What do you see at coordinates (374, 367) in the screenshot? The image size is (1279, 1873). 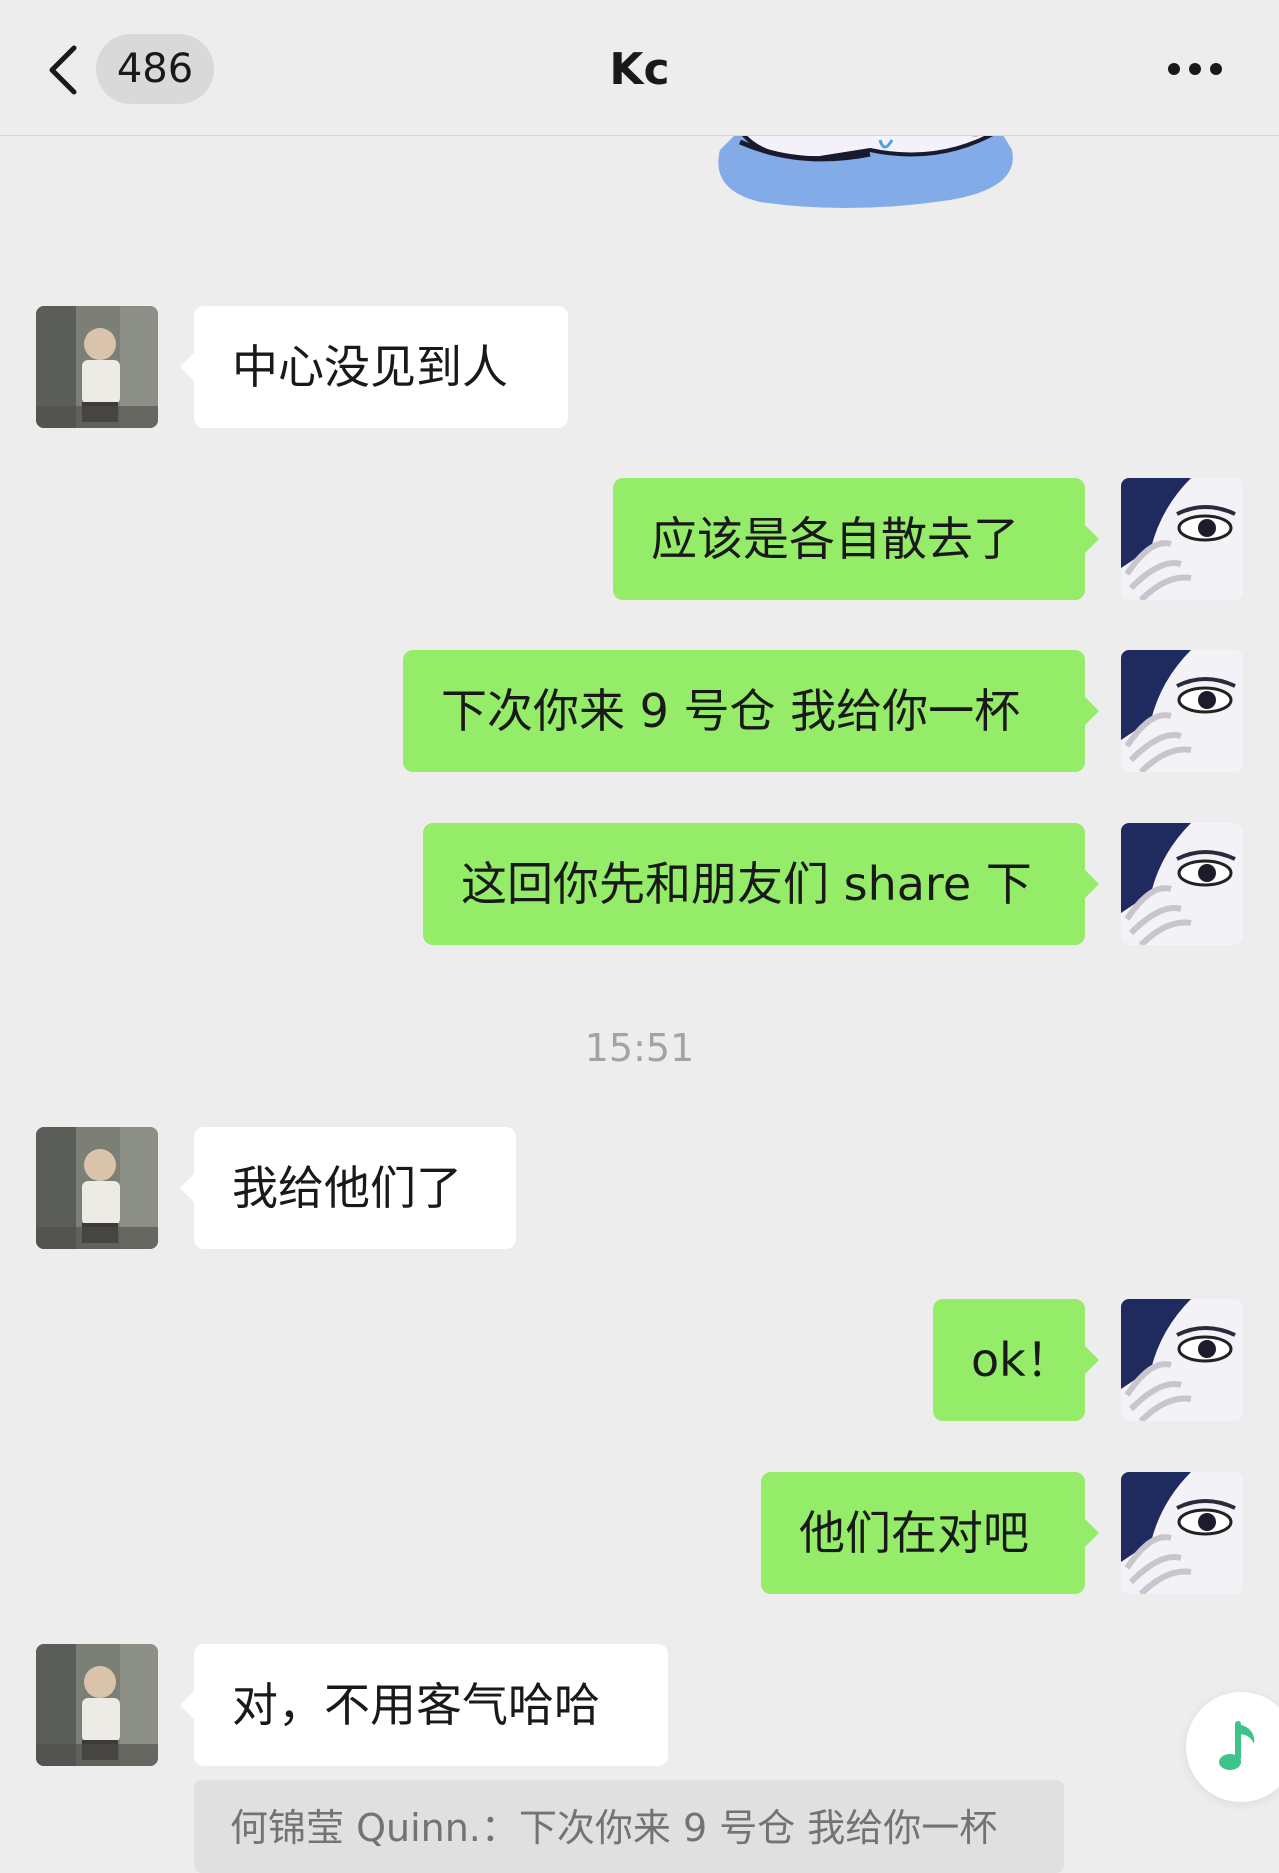 I see `received-message-bubble: 中心没见到人` at bounding box center [374, 367].